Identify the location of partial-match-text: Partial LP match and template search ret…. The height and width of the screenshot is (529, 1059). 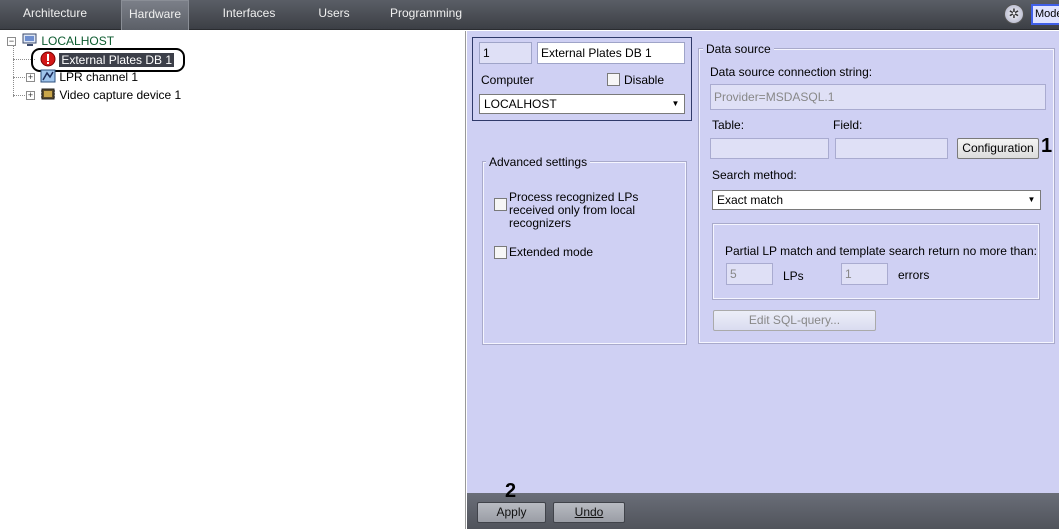
(881, 251).